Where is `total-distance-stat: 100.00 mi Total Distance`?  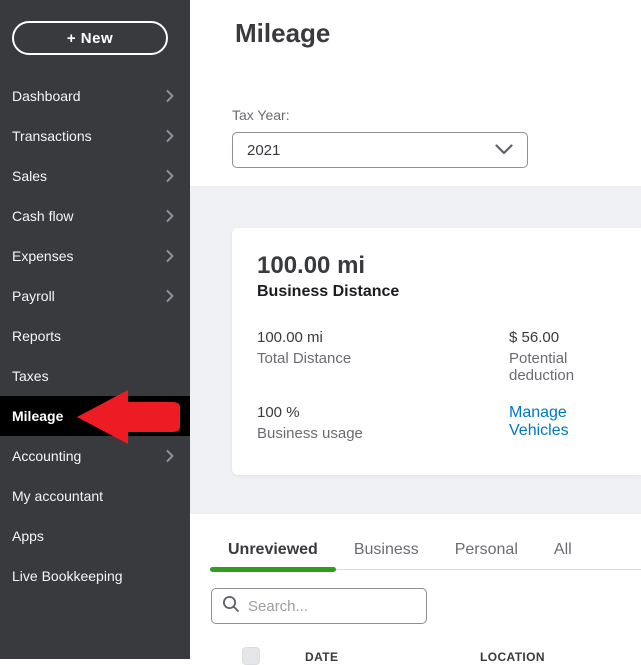
total-distance-stat: 100.00 mi Total Distance is located at coordinates (304, 348).